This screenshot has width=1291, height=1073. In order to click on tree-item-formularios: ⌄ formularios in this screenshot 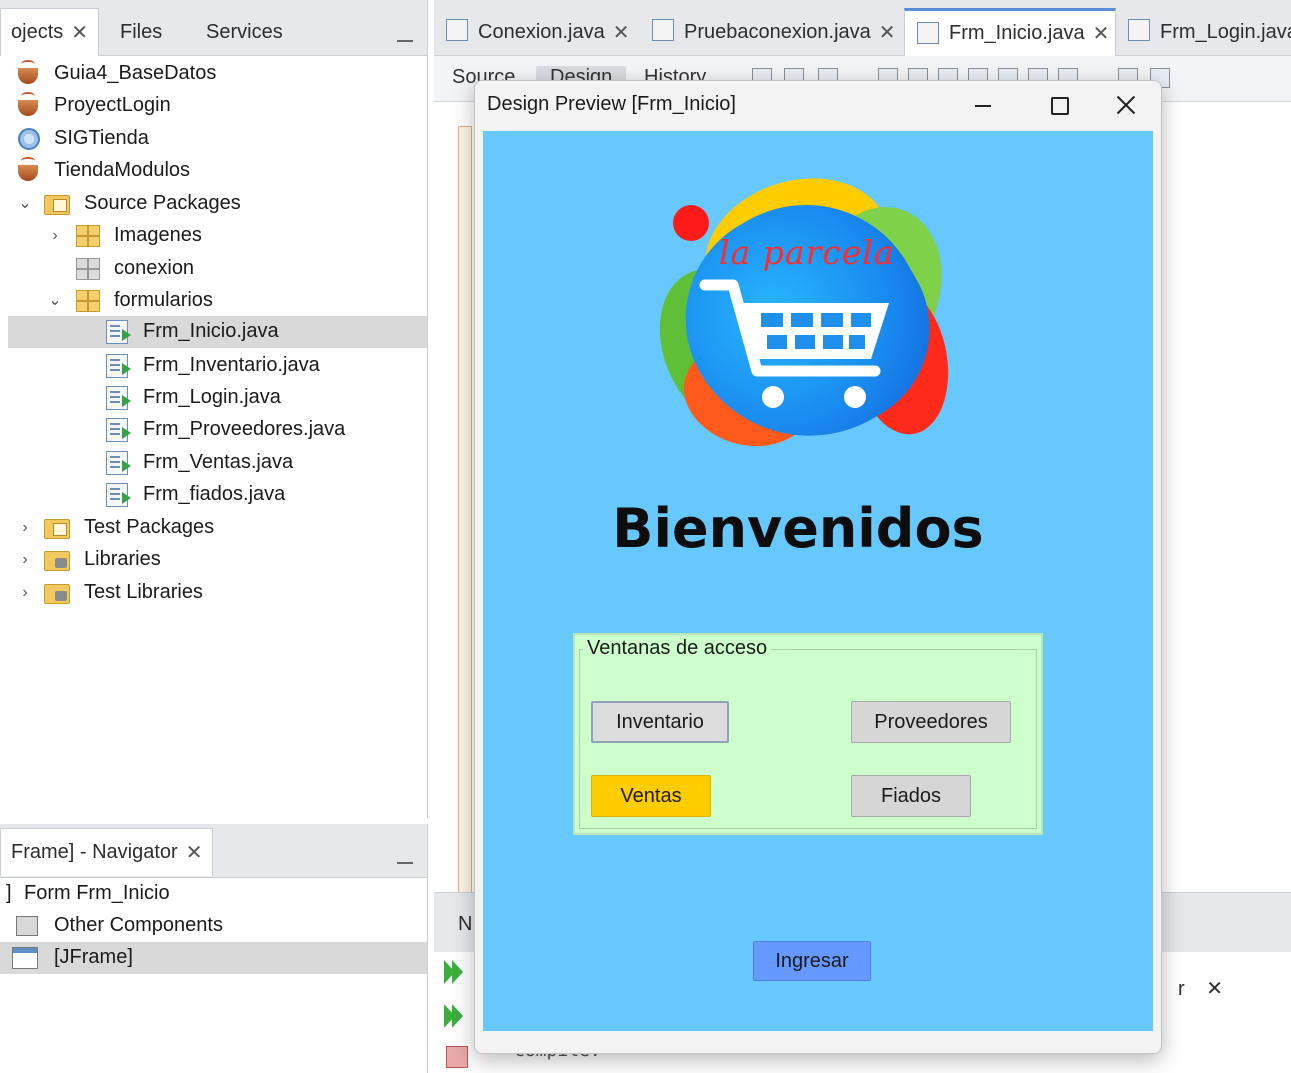, I will do `click(213, 301)`.